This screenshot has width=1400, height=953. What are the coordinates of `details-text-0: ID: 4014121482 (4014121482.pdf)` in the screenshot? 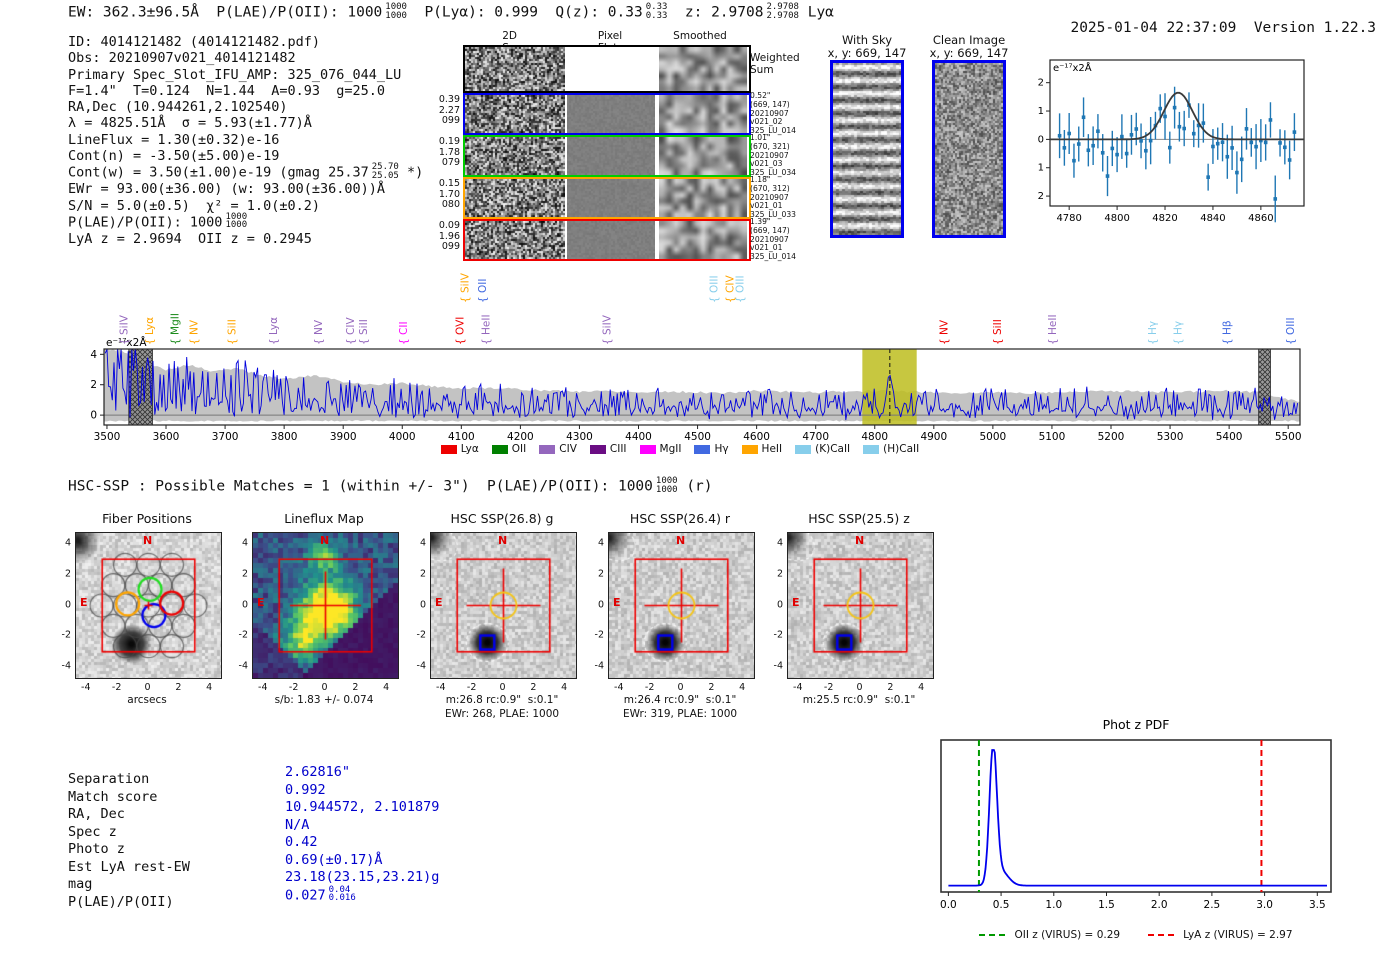 It's located at (194, 42).